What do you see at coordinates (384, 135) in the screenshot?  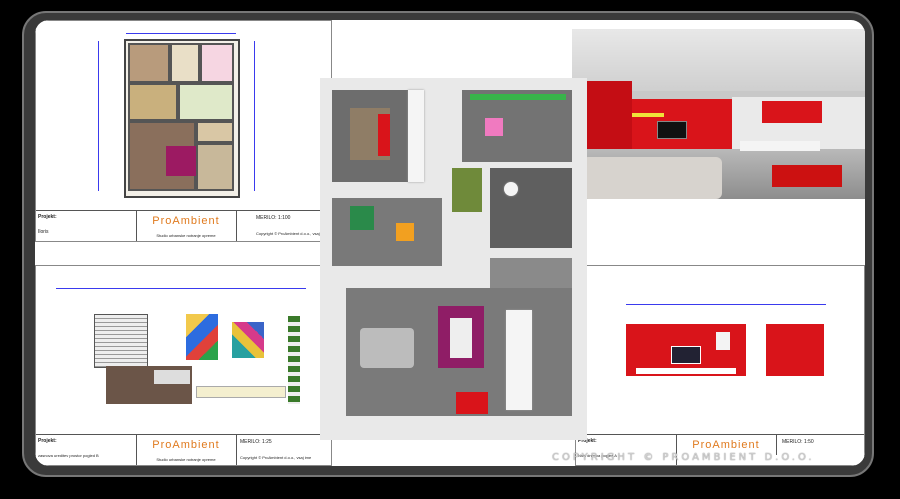 I see `bedroom-accent` at bounding box center [384, 135].